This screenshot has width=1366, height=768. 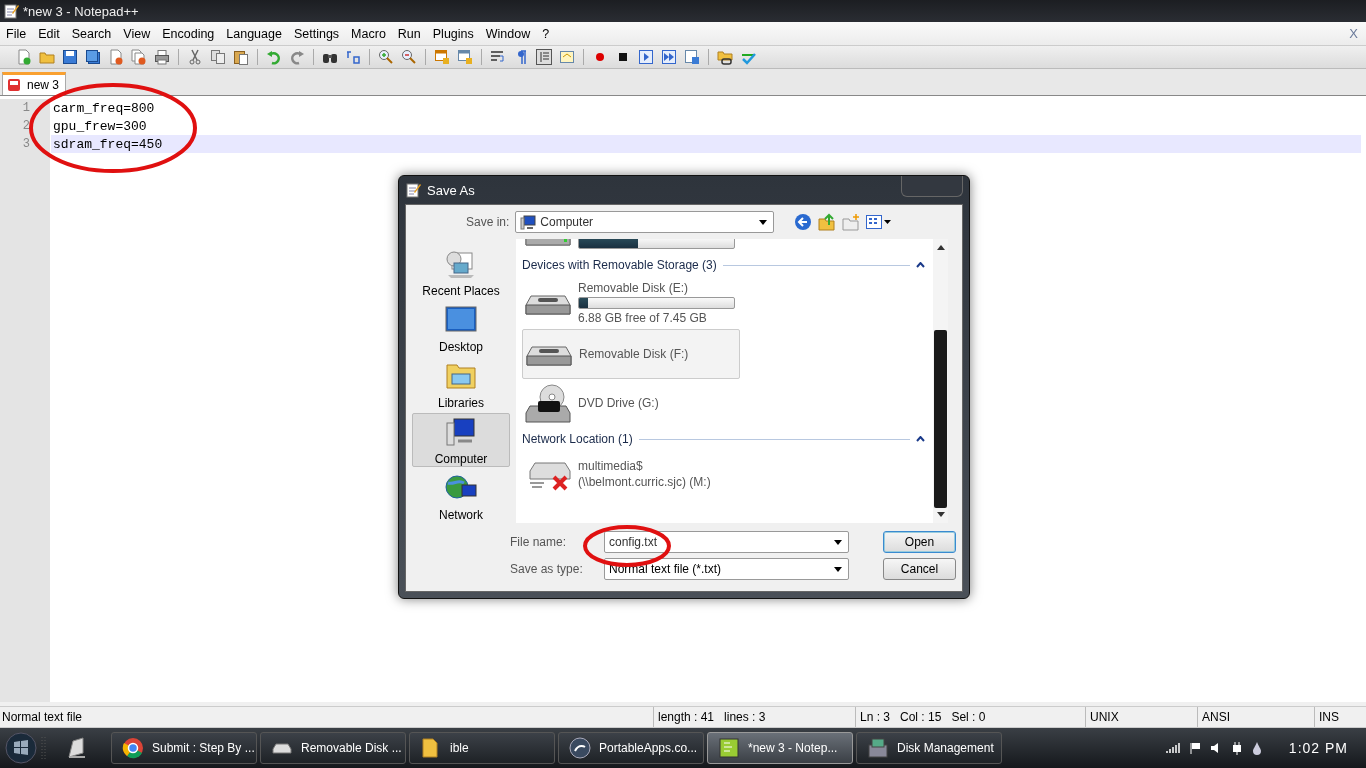 What do you see at coordinates (932, 186) in the screenshot?
I see `close-button` at bounding box center [932, 186].